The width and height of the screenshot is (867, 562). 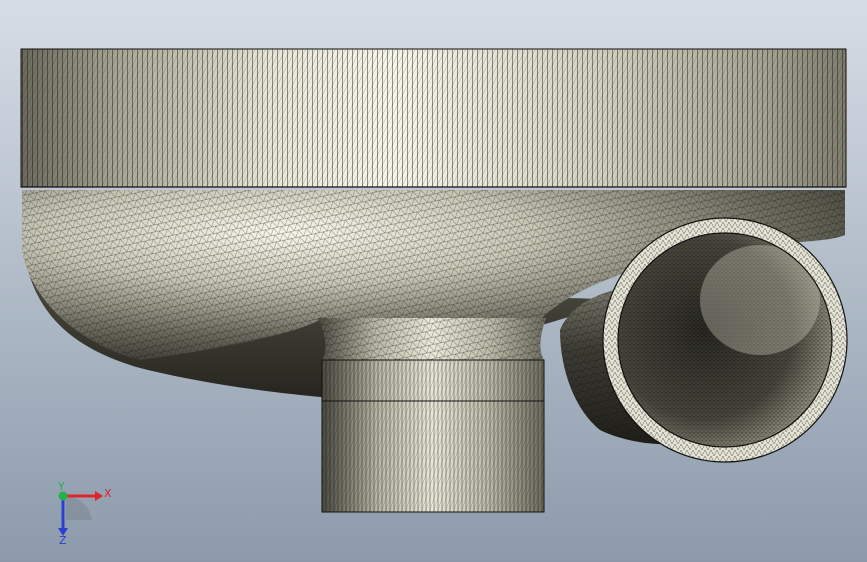 What do you see at coordinates (61, 486) in the screenshot?
I see `y-axis-label: Y` at bounding box center [61, 486].